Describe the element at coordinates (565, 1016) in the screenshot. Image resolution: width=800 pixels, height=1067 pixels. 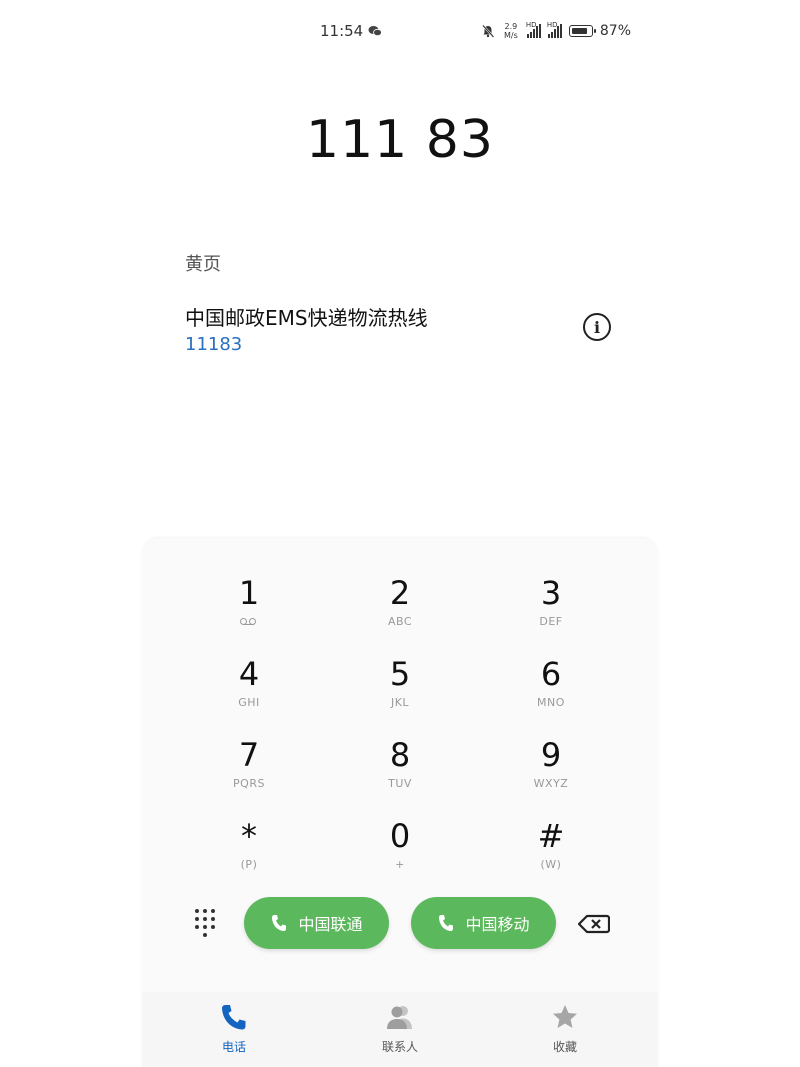
I see `star-icon` at that location.